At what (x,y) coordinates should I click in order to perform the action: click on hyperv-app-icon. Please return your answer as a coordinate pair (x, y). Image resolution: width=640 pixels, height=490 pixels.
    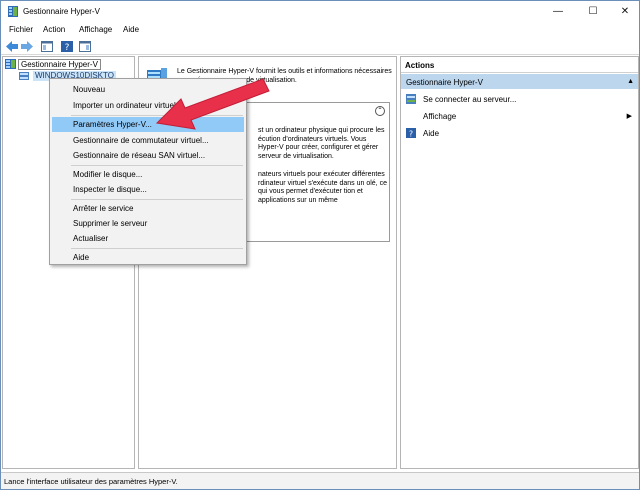
    Looking at the image, I should click on (13, 11).